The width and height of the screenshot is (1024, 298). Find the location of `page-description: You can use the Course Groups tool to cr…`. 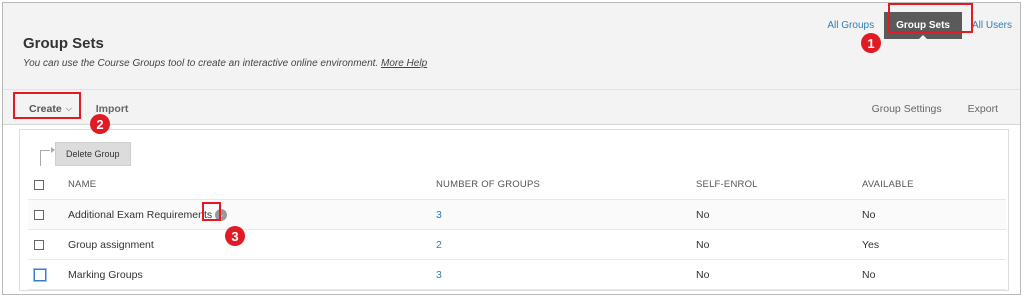

page-description: You can use the Course Groups tool to cr… is located at coordinates (225, 63).